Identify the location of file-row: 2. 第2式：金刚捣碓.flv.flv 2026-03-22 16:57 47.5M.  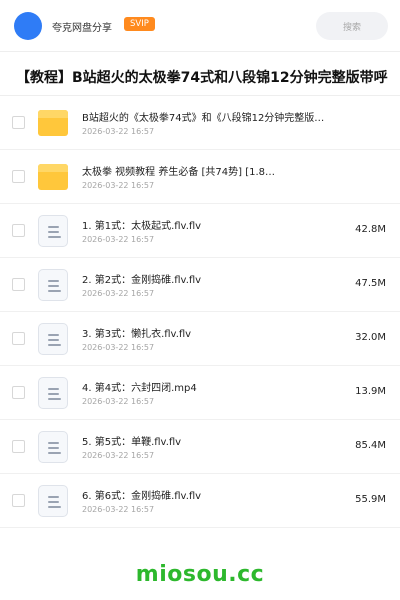
(200, 285).